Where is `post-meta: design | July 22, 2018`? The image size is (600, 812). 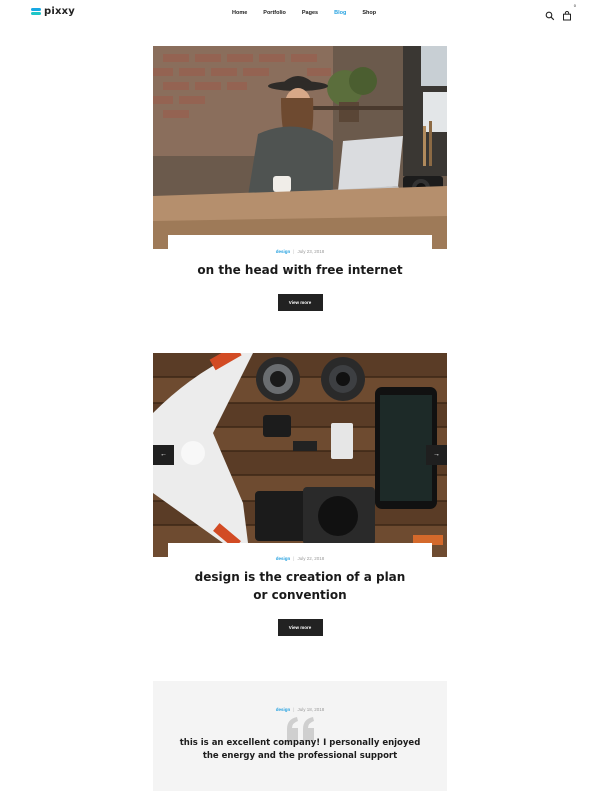 post-meta: design | July 22, 2018 is located at coordinates (300, 558).